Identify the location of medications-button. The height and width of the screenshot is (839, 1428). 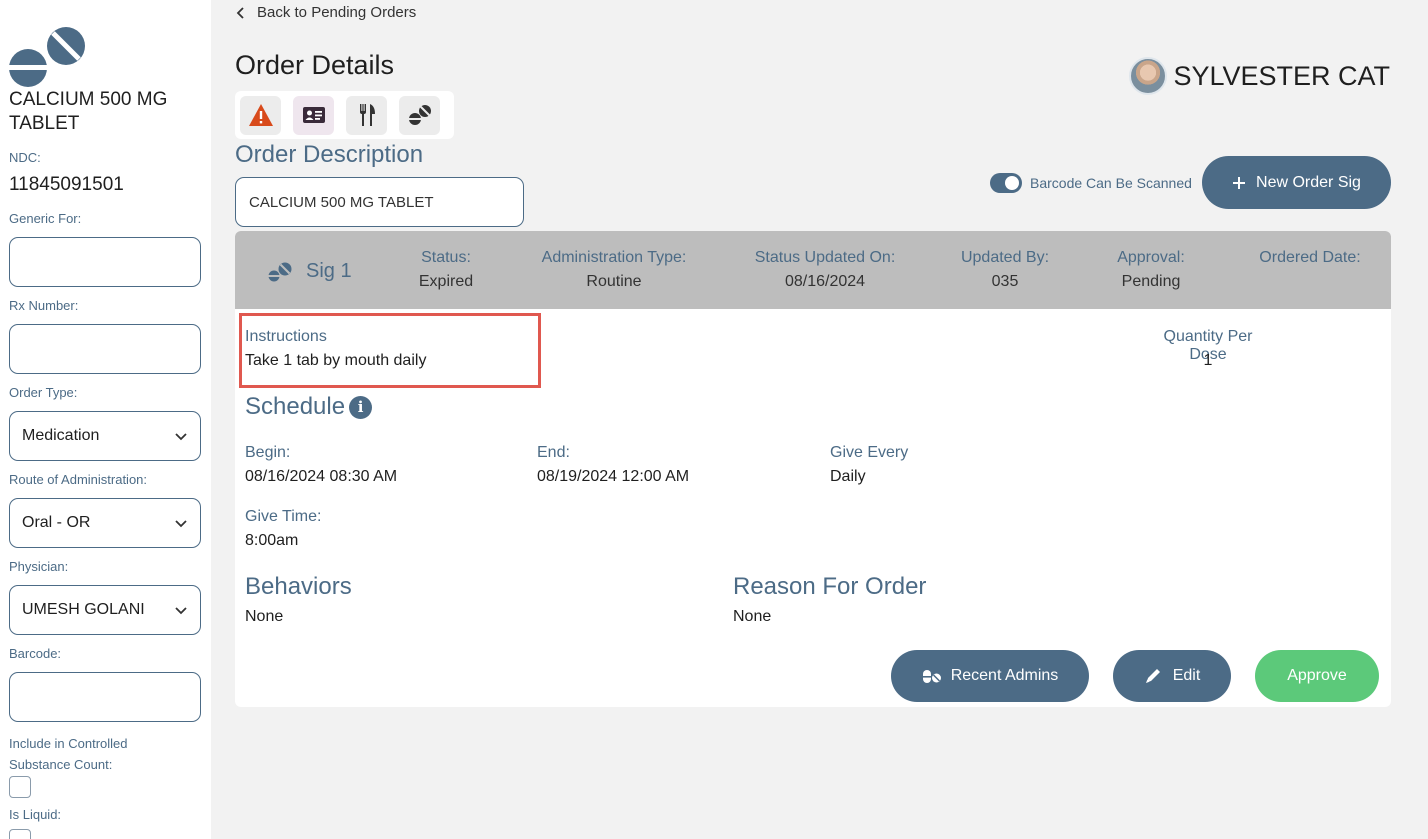
(419, 115).